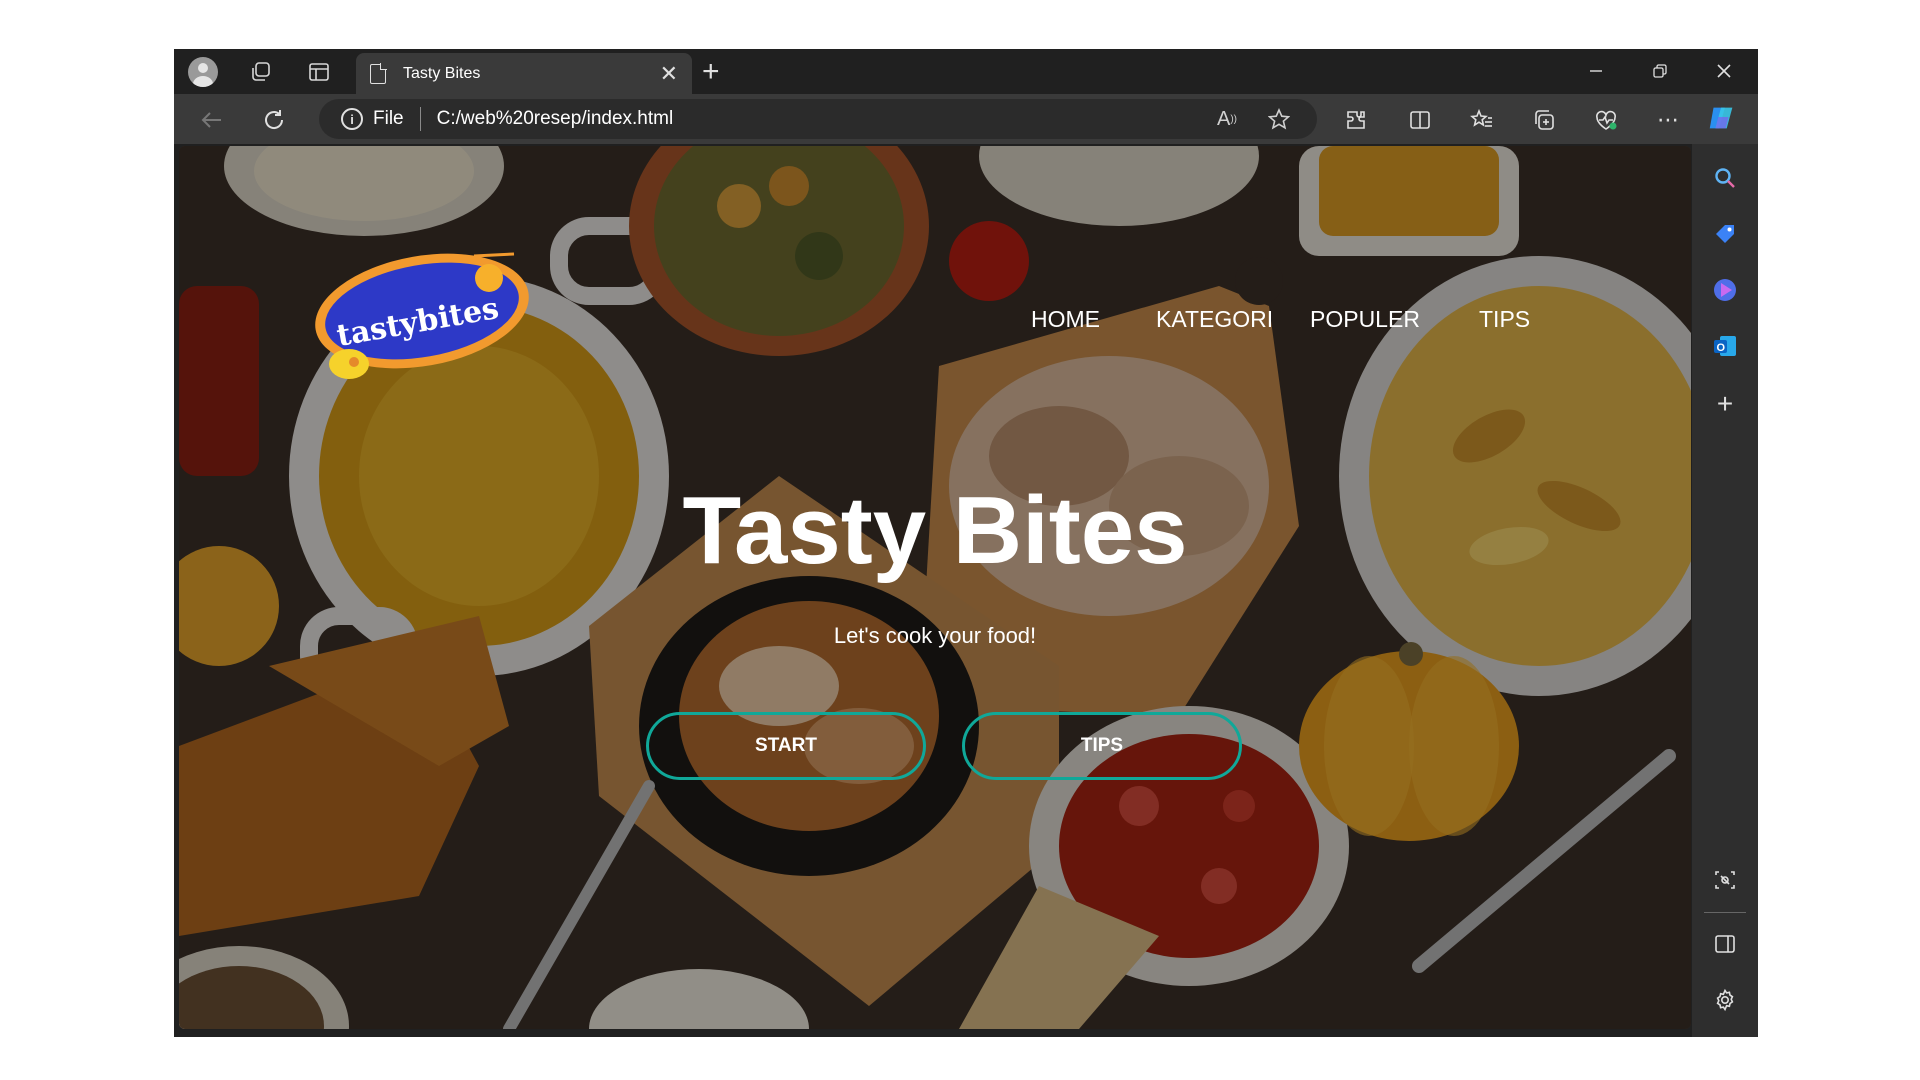 This screenshot has height=1080, width=1920. Describe the element at coordinates (1725, 178) in the screenshot. I see `search-icon` at that location.